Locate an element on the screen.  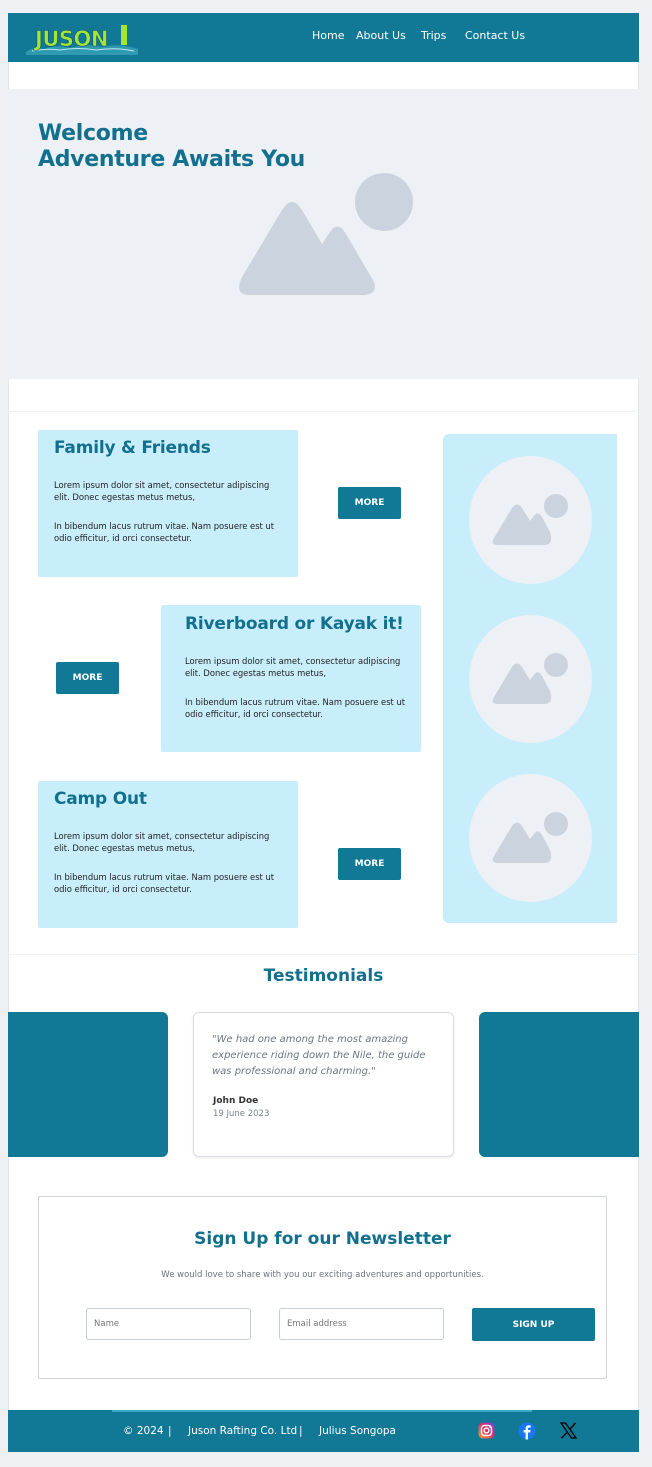
testimonial-card-next is located at coordinates (559, 1084).